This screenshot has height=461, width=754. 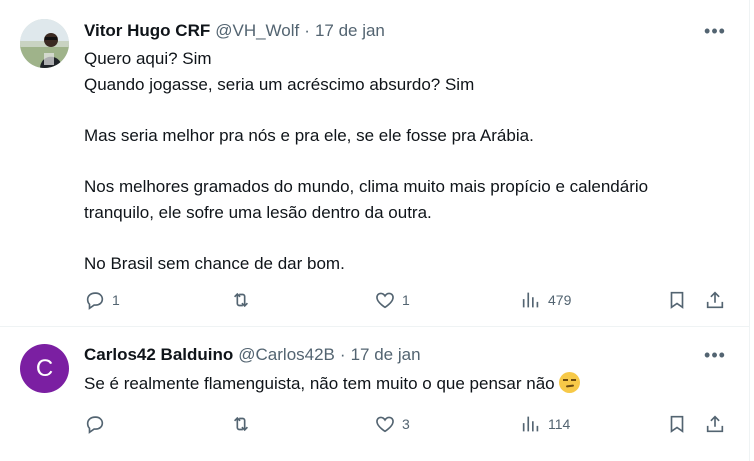 What do you see at coordinates (116, 300) in the screenshot?
I see `reply-count: 1` at bounding box center [116, 300].